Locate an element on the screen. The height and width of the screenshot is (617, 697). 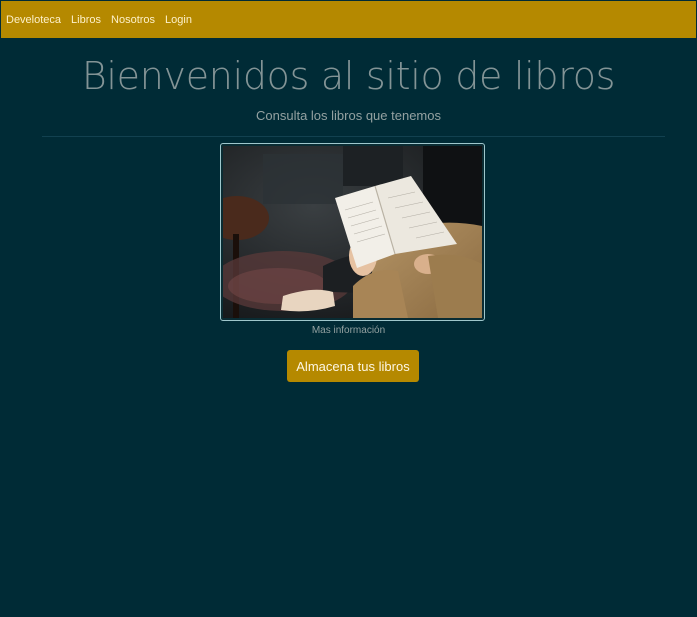
reading-photo is located at coordinates (352, 232).